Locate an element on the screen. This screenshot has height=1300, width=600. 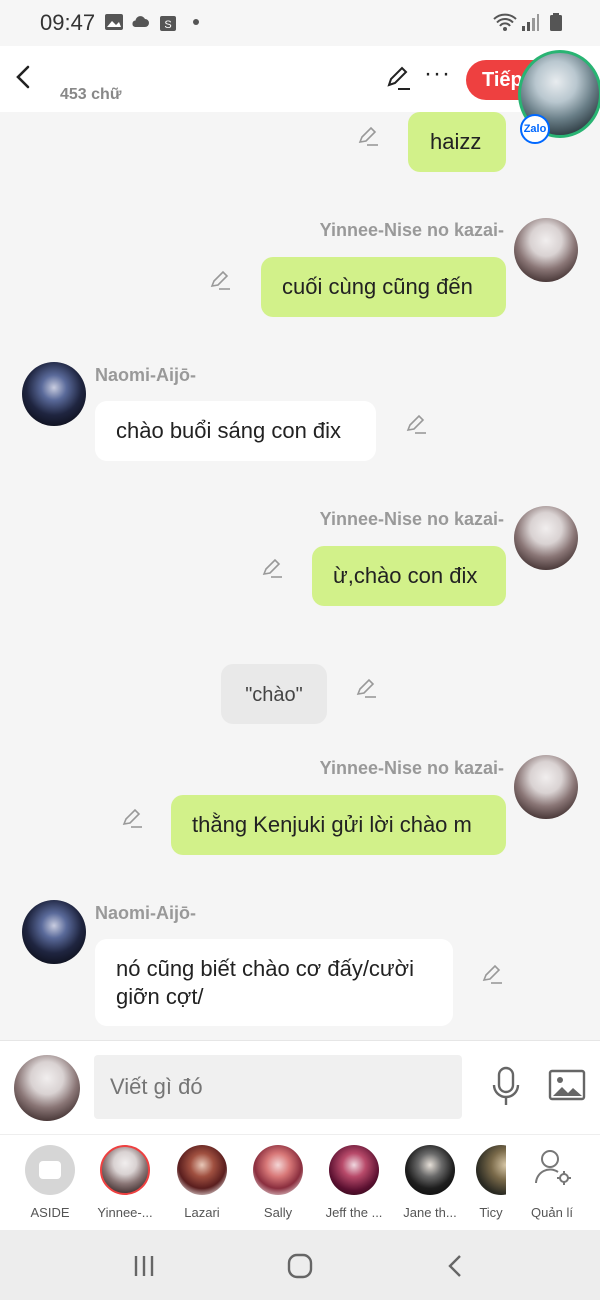
top-bar: 453 chữ ··· Tiếp is located at coordinates (300, 79).